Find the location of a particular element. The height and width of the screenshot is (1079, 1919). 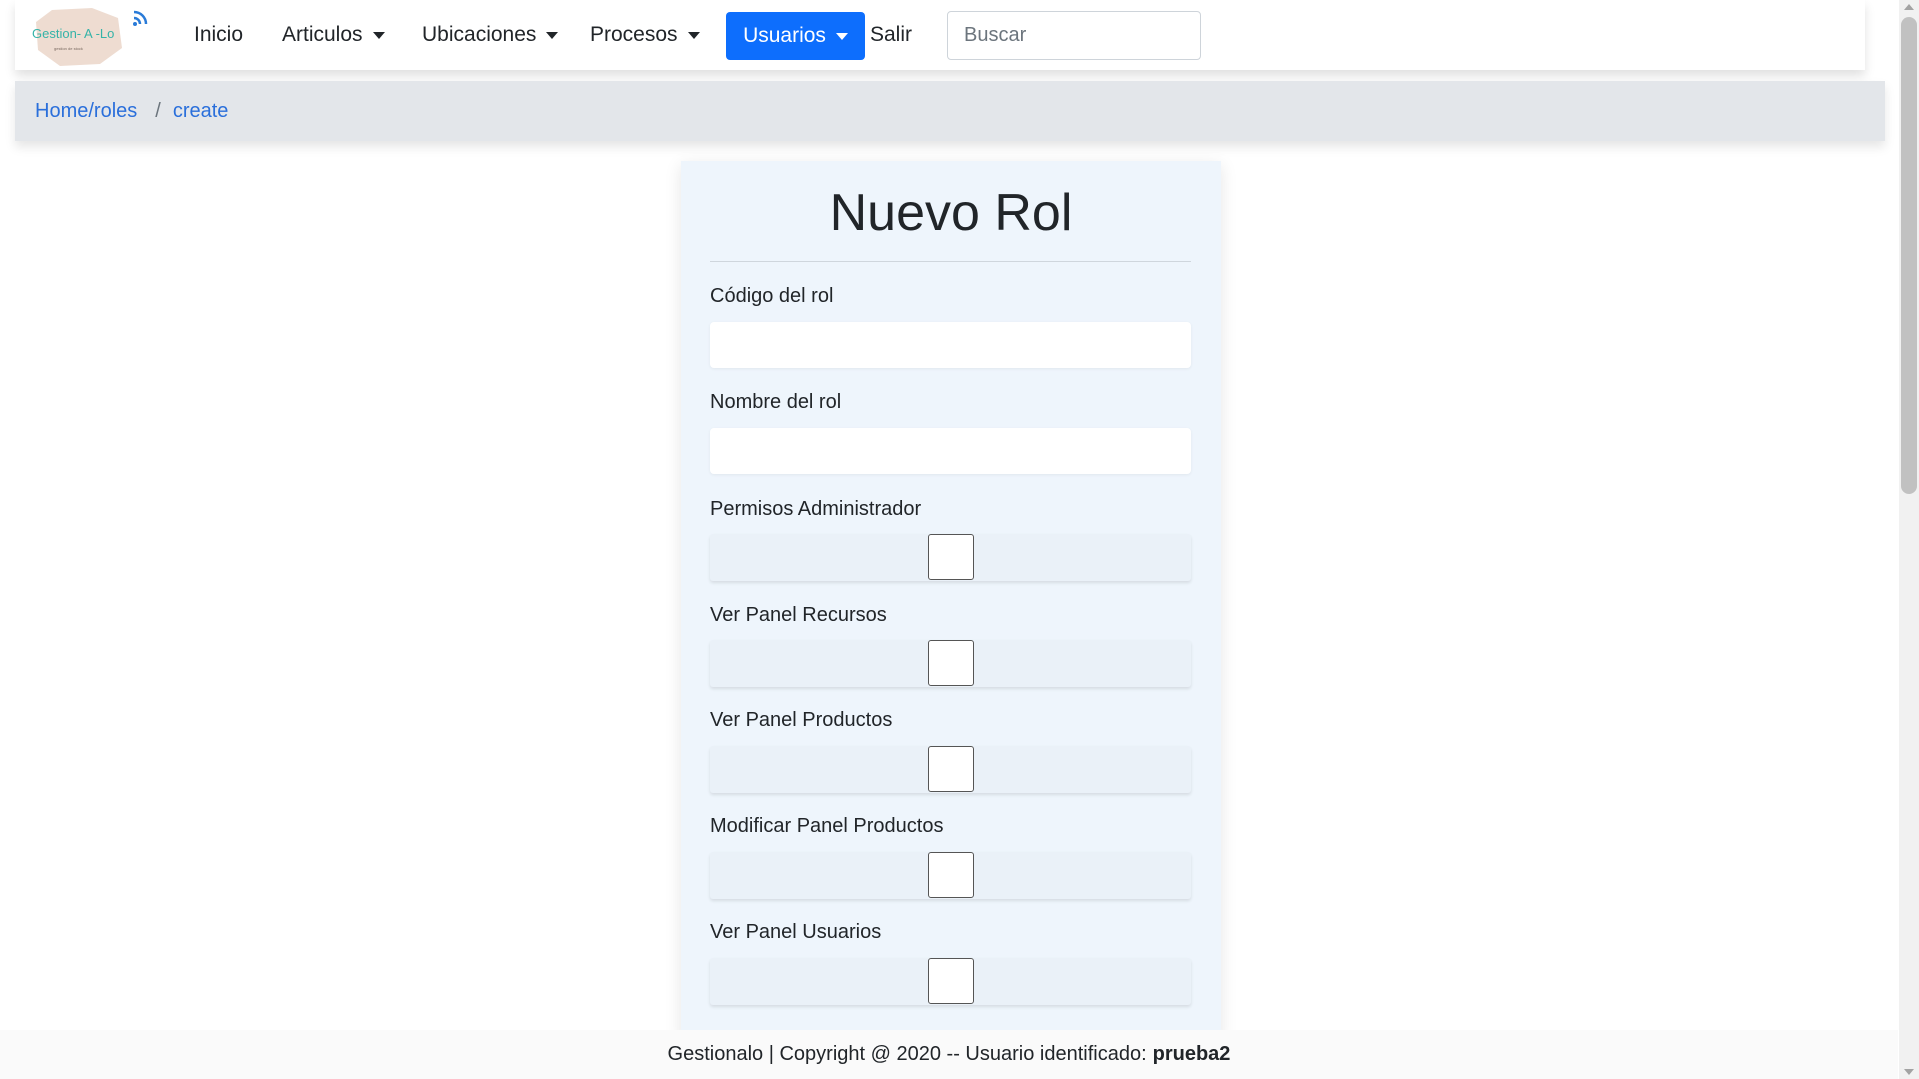

nav-inicio: Inicio is located at coordinates (218, 35).